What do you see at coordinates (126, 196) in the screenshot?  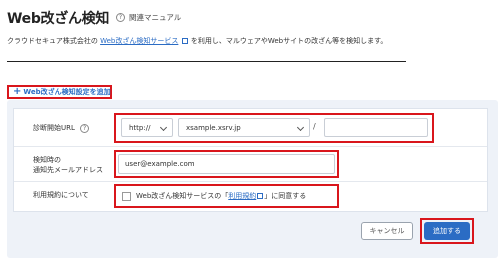 I see `terms-checkbox` at bounding box center [126, 196].